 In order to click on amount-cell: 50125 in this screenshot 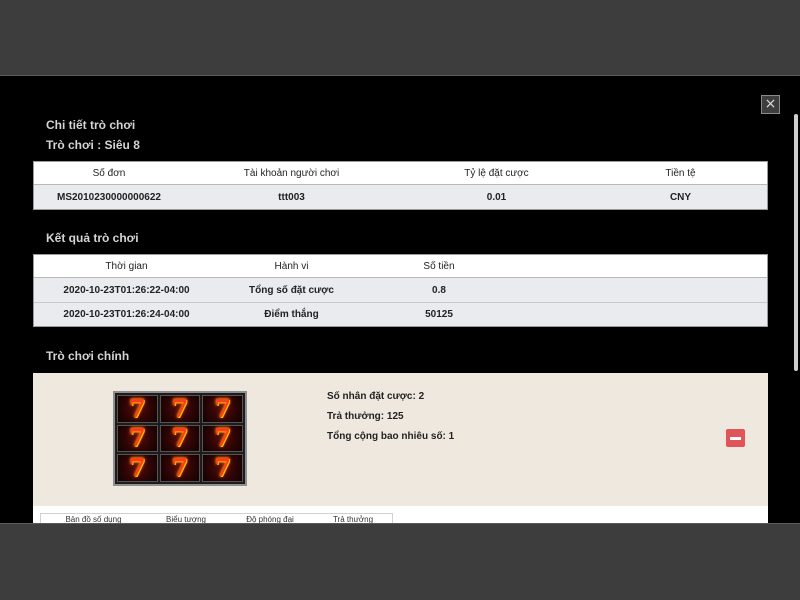, I will do `click(439, 314)`.